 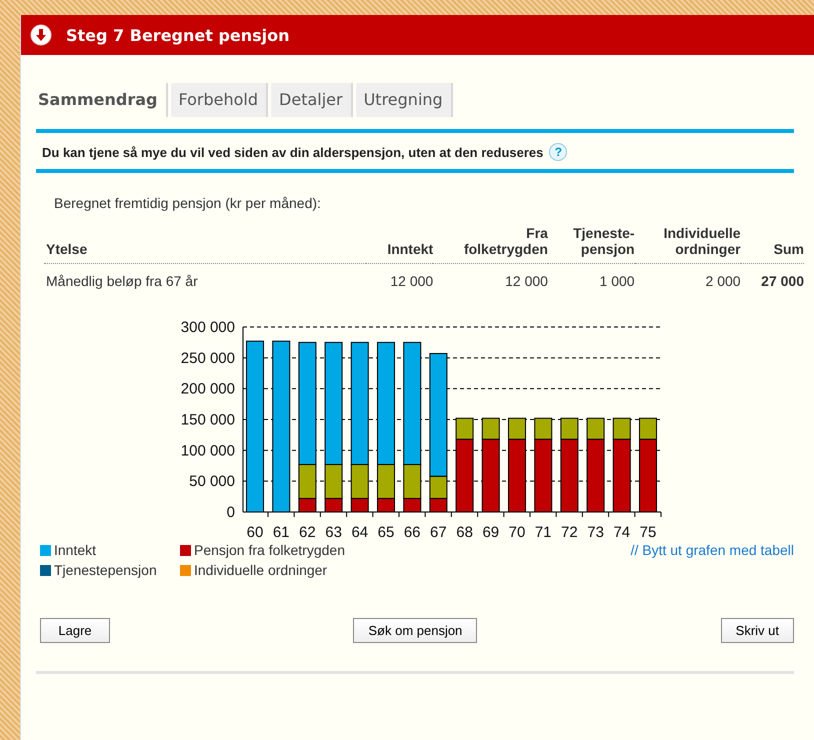 I want to click on column-header: Inntekt, so click(x=400, y=244).